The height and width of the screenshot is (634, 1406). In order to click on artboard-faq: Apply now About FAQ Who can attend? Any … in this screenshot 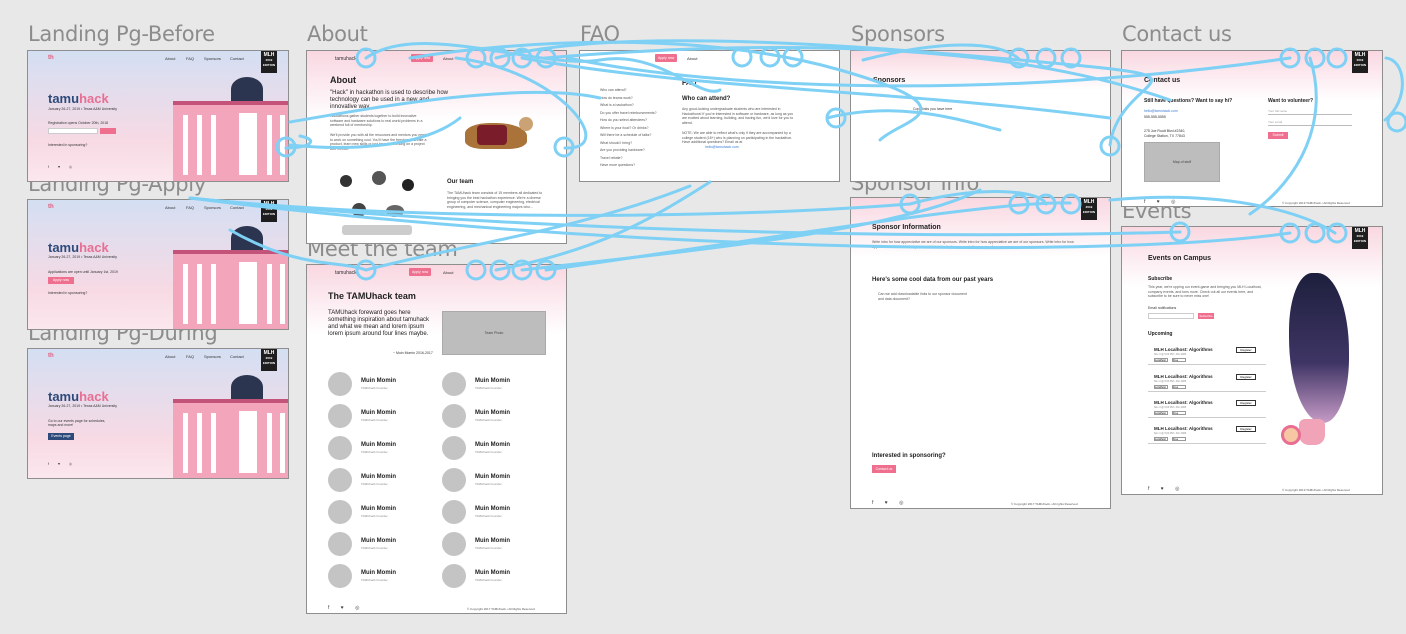, I will do `click(709, 116)`.